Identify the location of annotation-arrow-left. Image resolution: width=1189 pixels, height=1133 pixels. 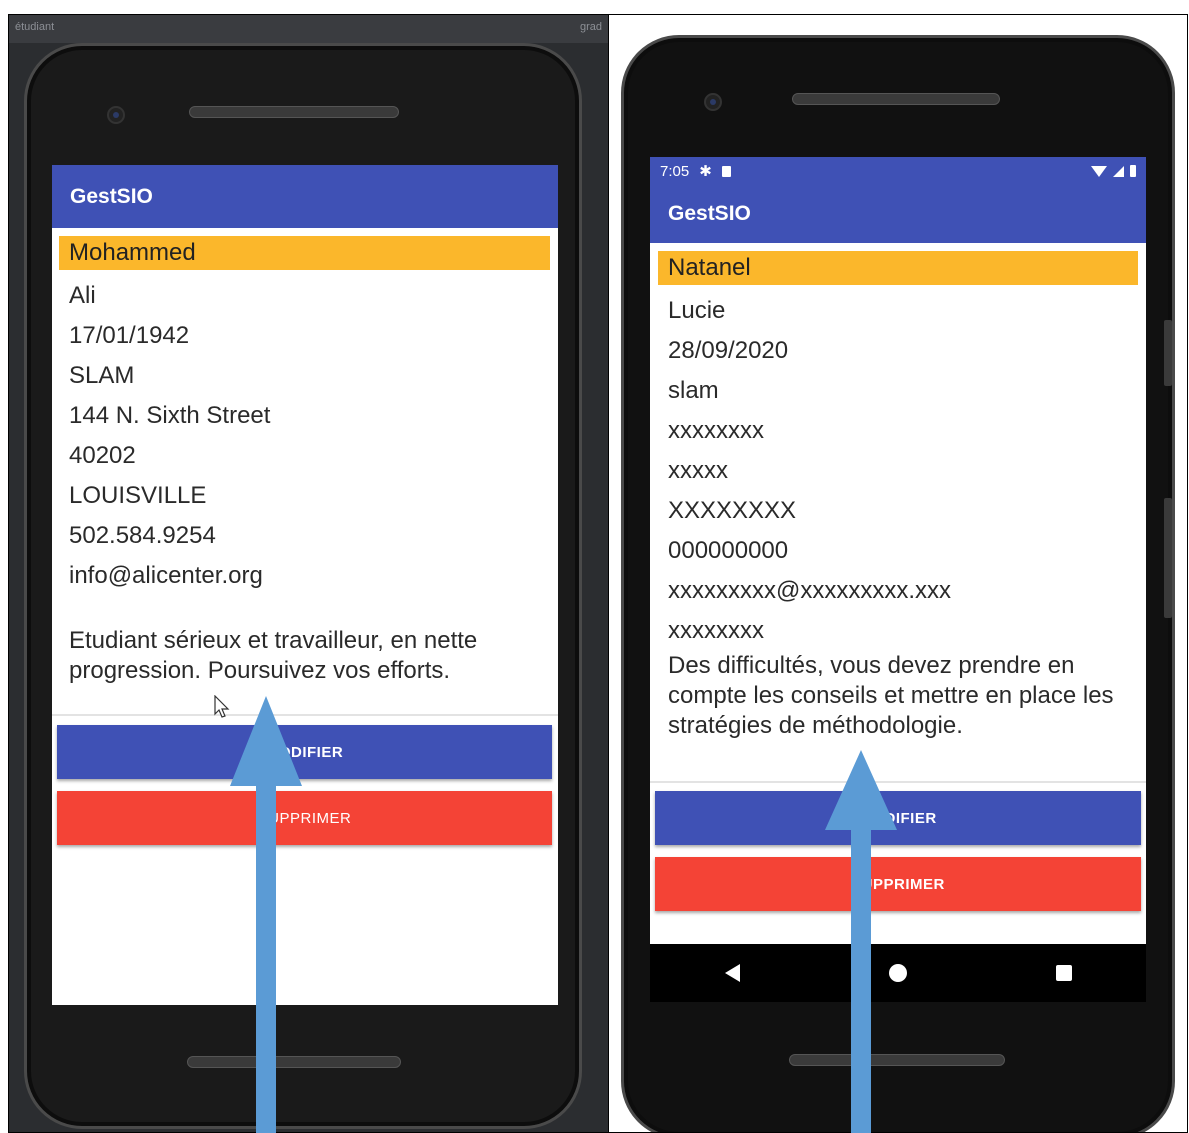
(266, 914).